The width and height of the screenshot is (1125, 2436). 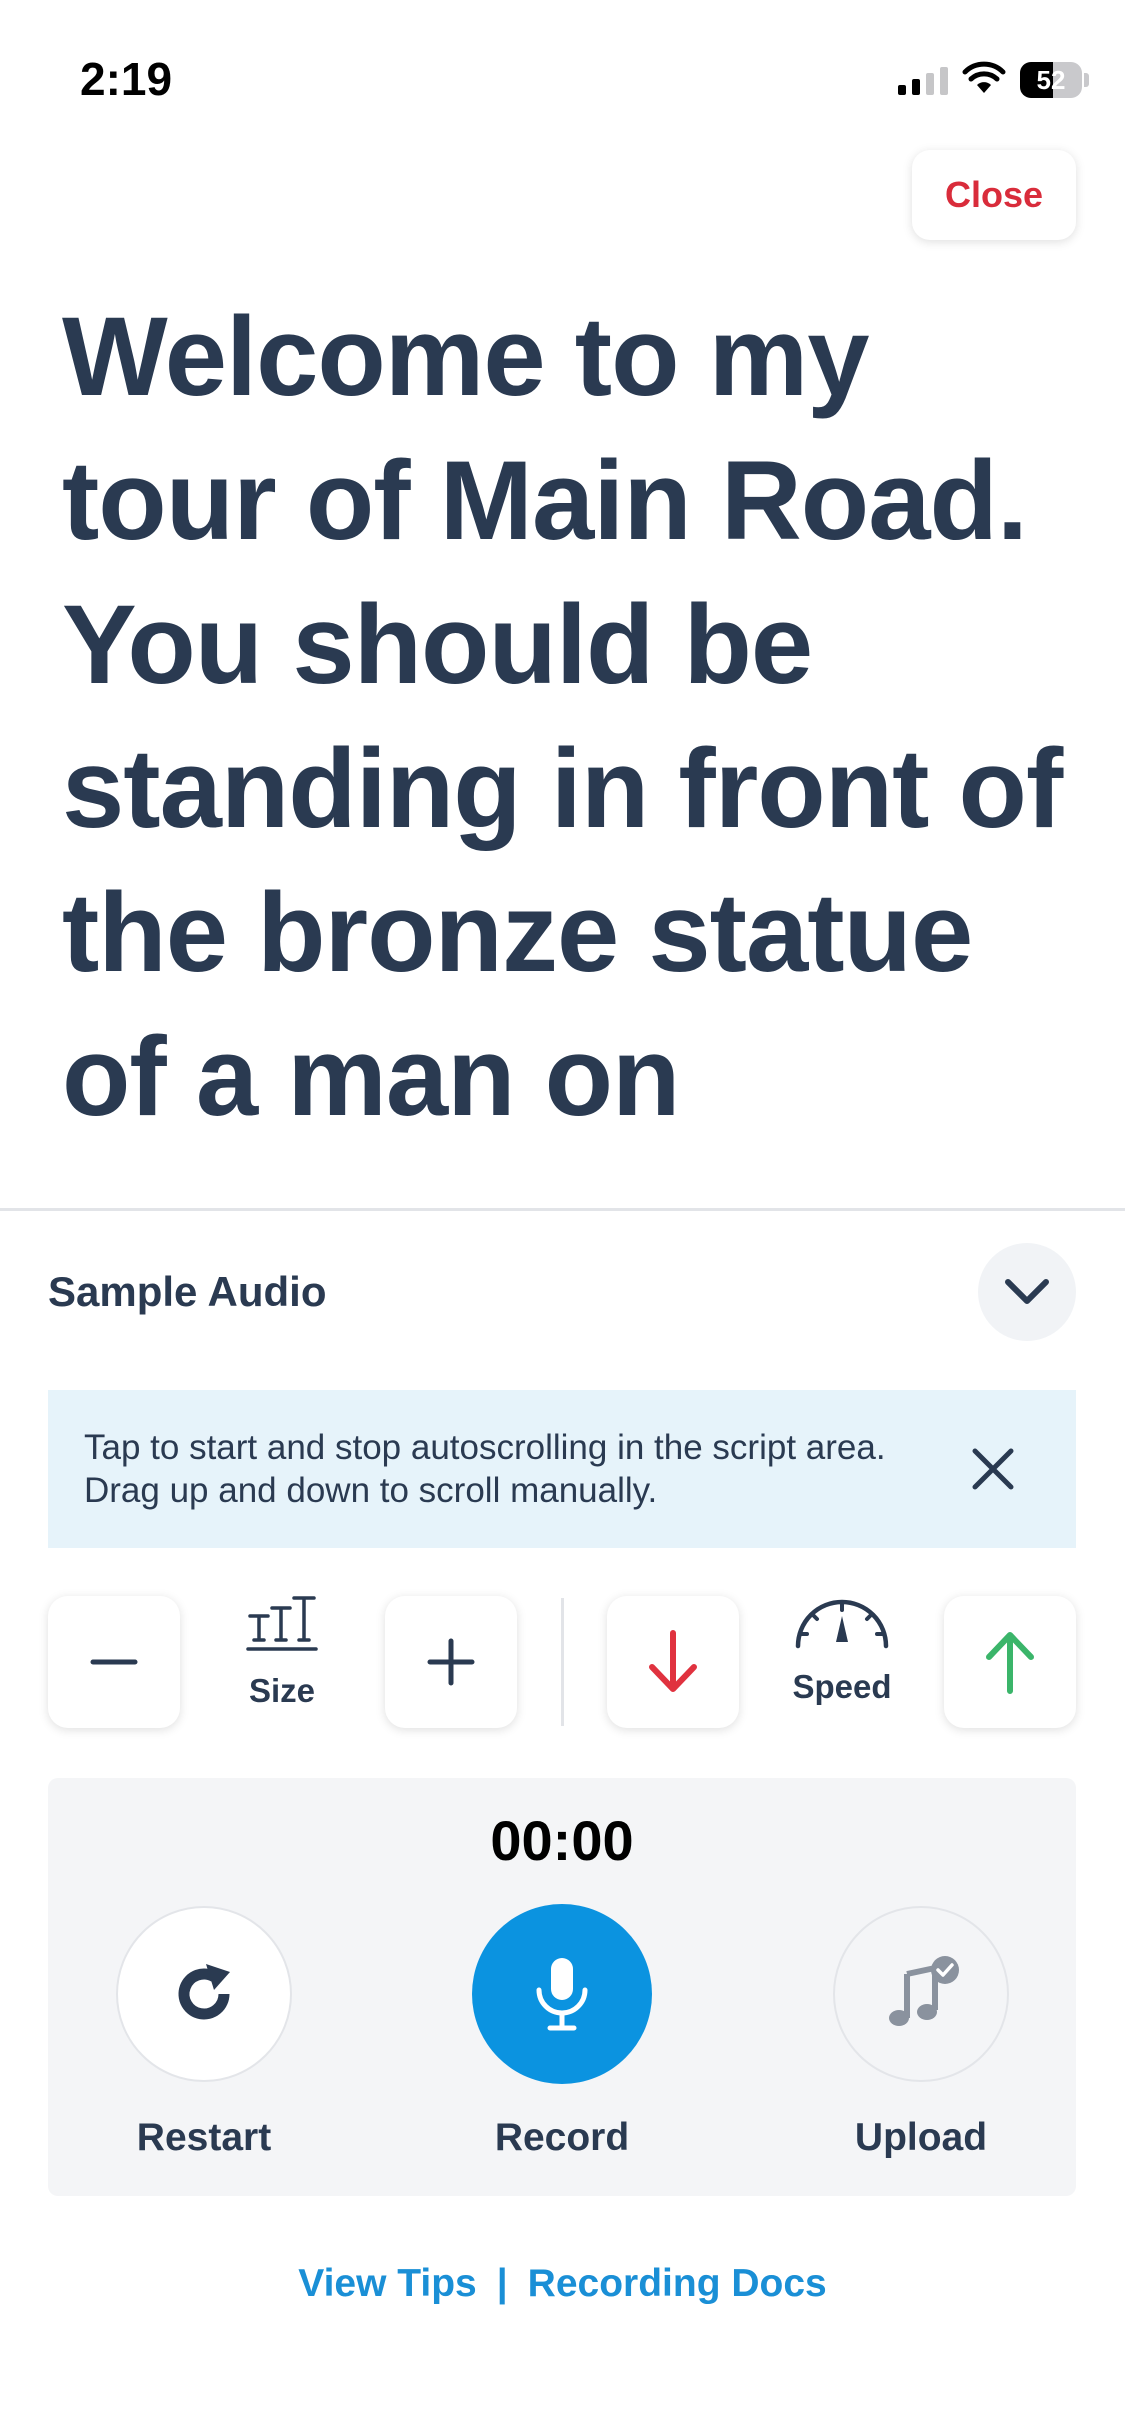 I want to click on speed-label: Speed, so click(x=842, y=1686).